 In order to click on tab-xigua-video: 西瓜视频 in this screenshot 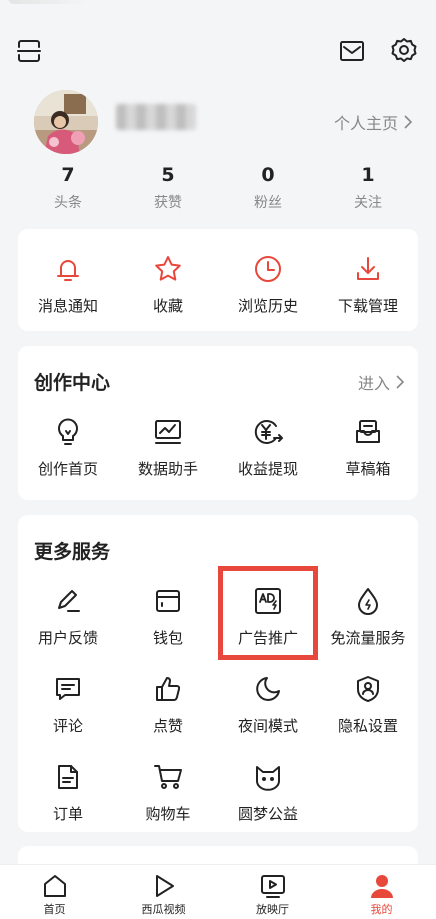, I will do `click(163, 892)`.